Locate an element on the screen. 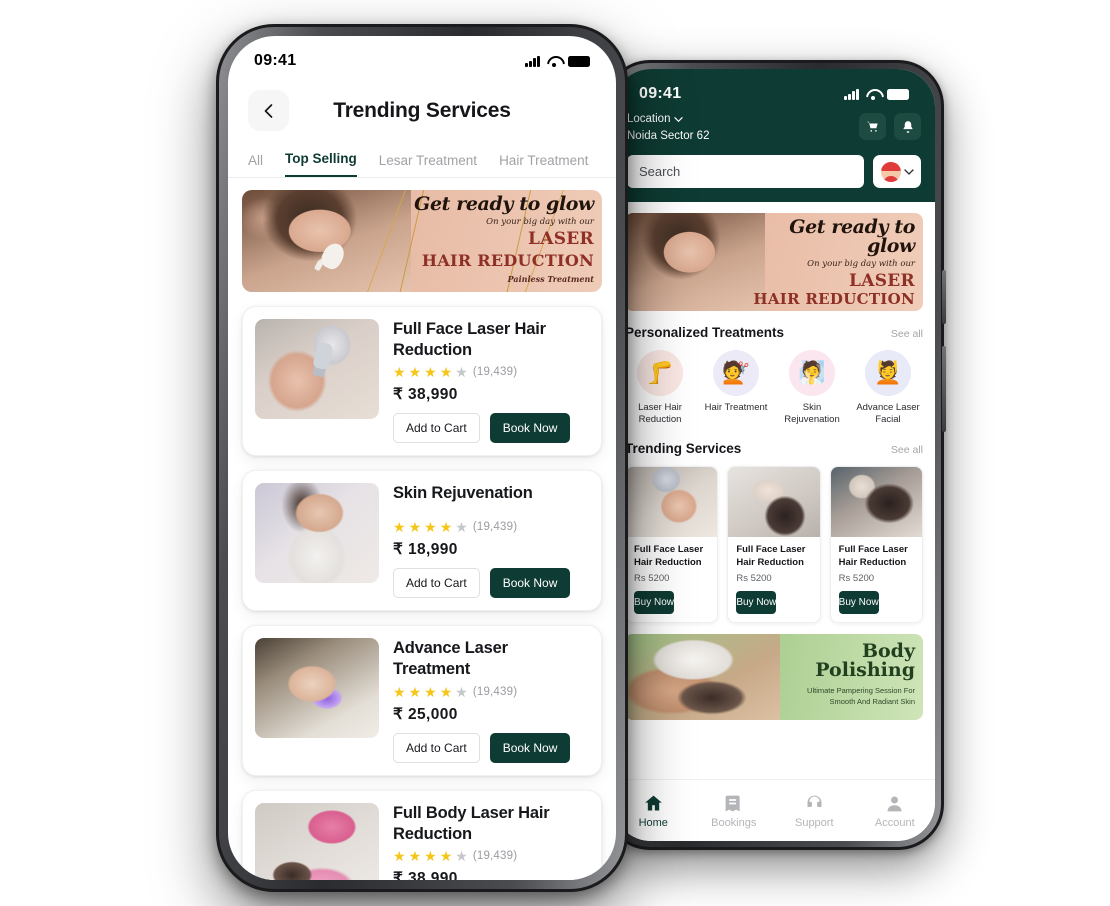  phone-volume-button is located at coordinates (944, 389).